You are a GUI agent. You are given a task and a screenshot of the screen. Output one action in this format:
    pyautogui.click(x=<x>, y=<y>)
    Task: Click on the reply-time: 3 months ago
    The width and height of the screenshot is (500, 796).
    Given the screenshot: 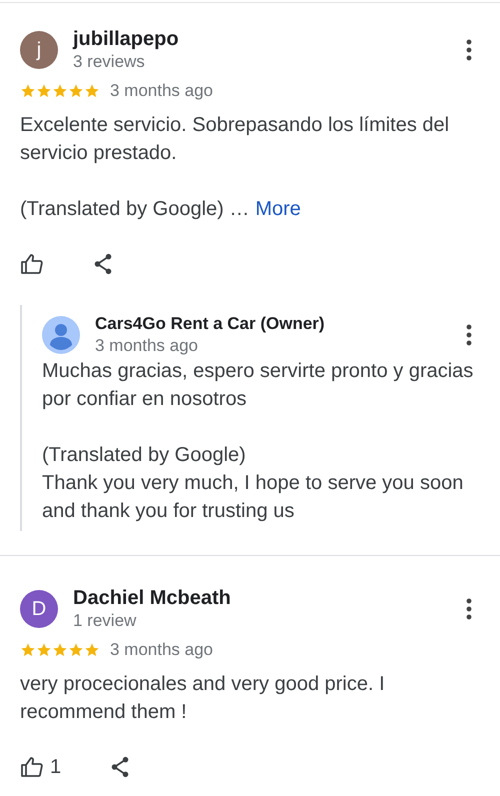 What is the action you would take?
    pyautogui.click(x=147, y=346)
    